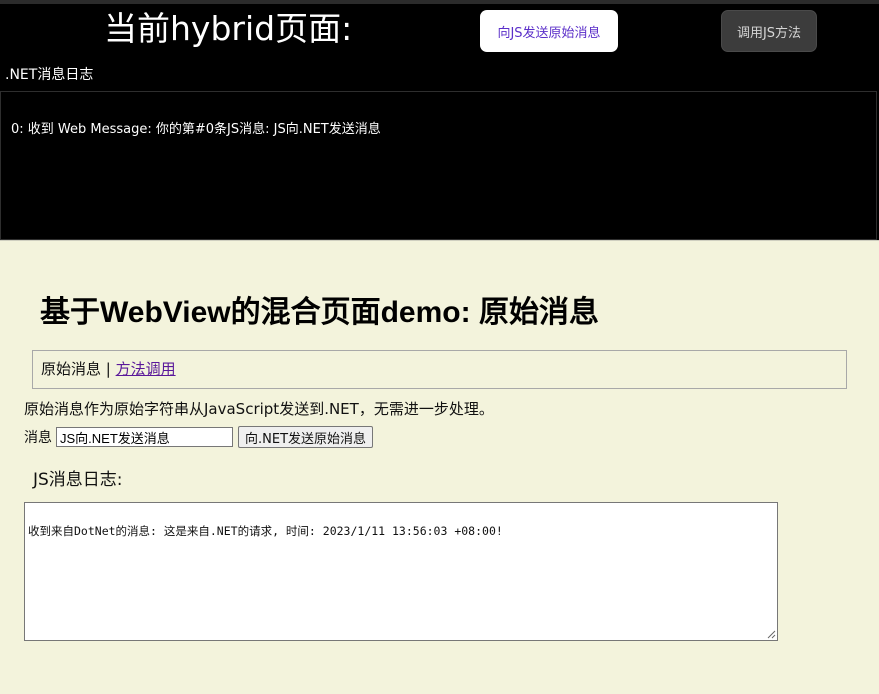 The width and height of the screenshot is (879, 694). Describe the element at coordinates (144, 437) in the screenshot. I see `message-input` at that location.